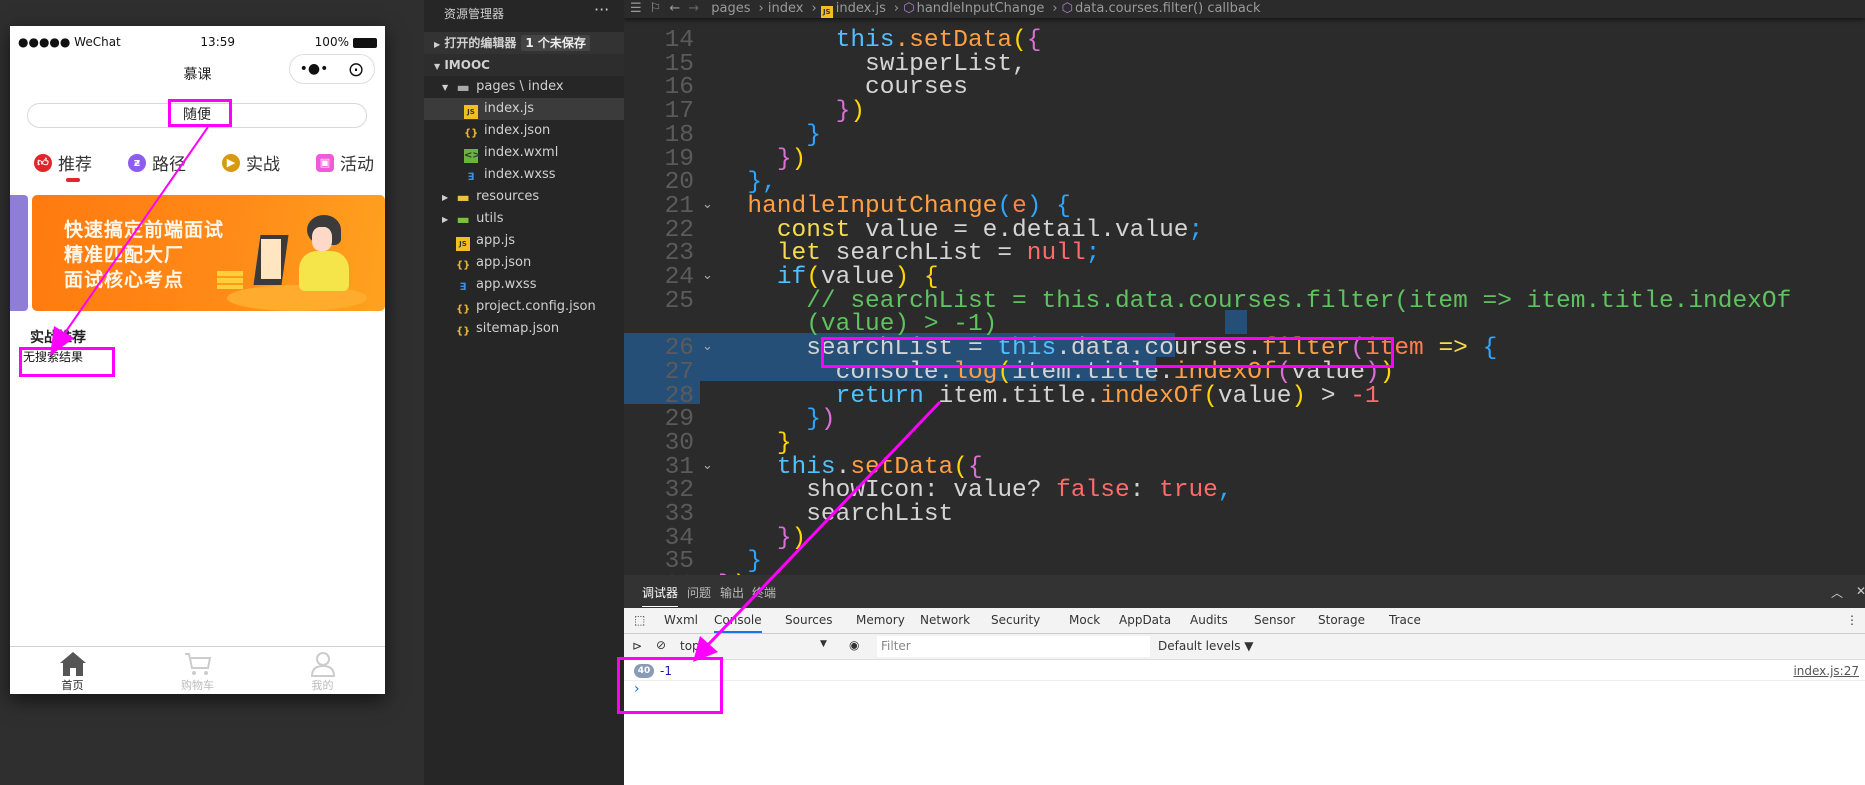 Image resolution: width=1865 pixels, height=785 pixels. I want to click on file-tree-item: <> index.wxml, so click(524, 153).